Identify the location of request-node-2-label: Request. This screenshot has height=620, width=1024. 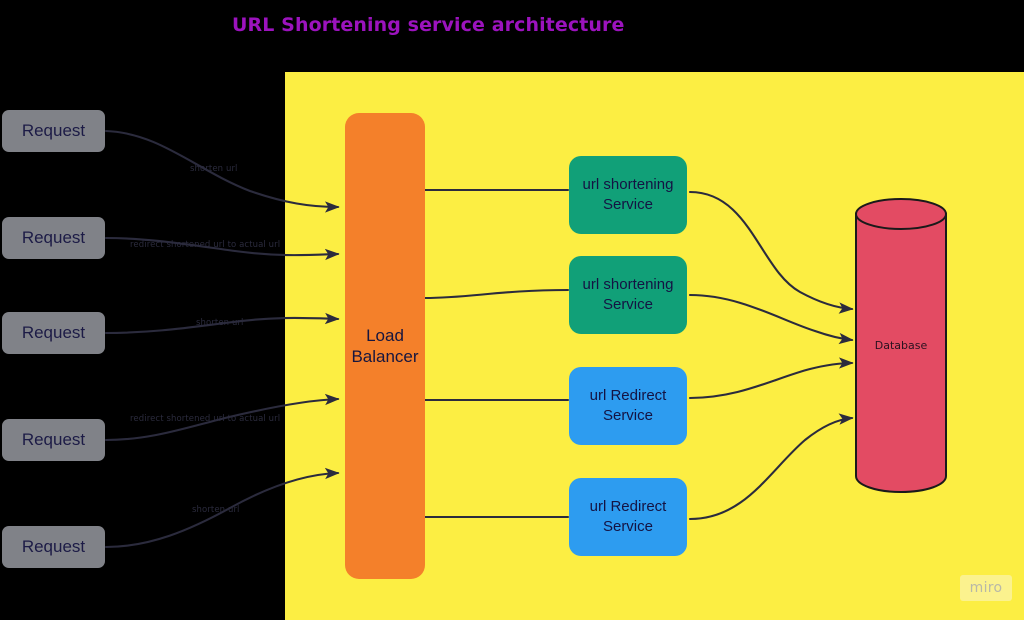
(53, 237).